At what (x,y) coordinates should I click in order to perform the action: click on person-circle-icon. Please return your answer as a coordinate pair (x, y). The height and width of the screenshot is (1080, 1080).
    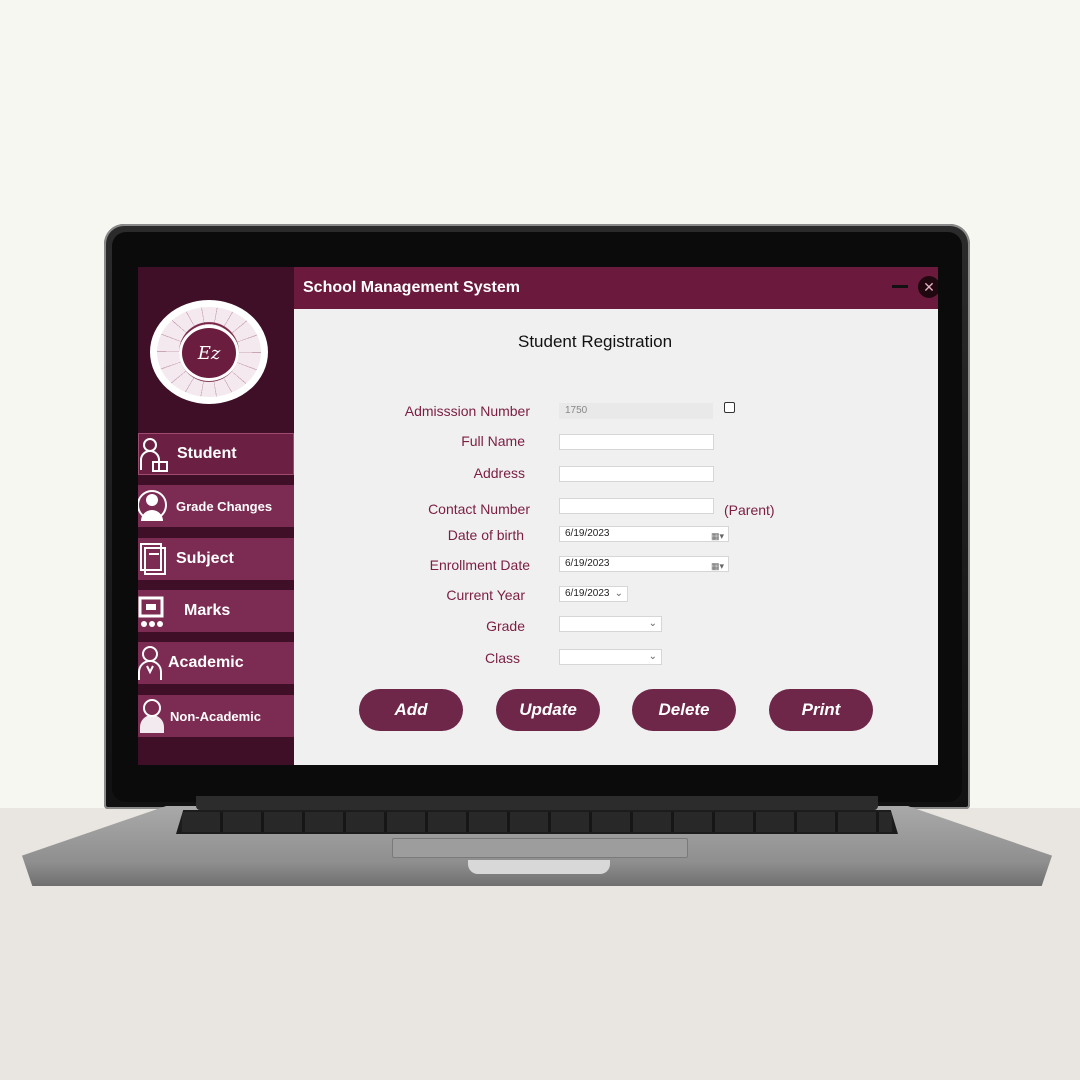
    Looking at the image, I should click on (152, 505).